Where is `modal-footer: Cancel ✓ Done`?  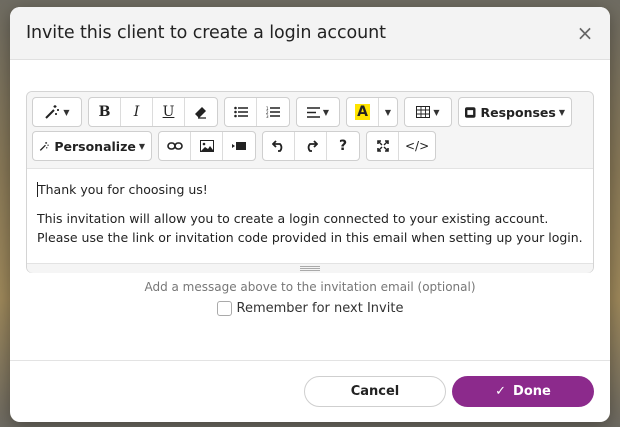
modal-footer: Cancel ✓ Done is located at coordinates (310, 391).